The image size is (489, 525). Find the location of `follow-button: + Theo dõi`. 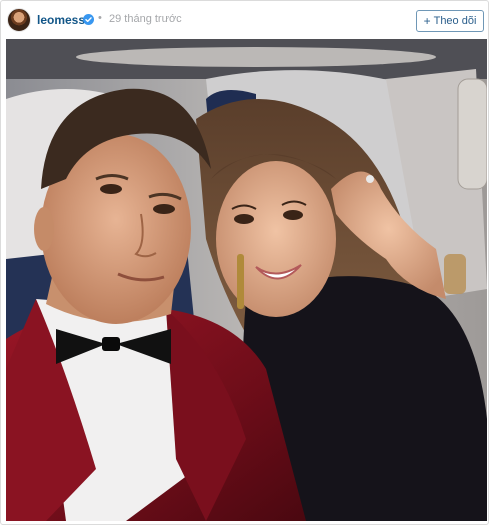

follow-button: + Theo dõi is located at coordinates (450, 21).